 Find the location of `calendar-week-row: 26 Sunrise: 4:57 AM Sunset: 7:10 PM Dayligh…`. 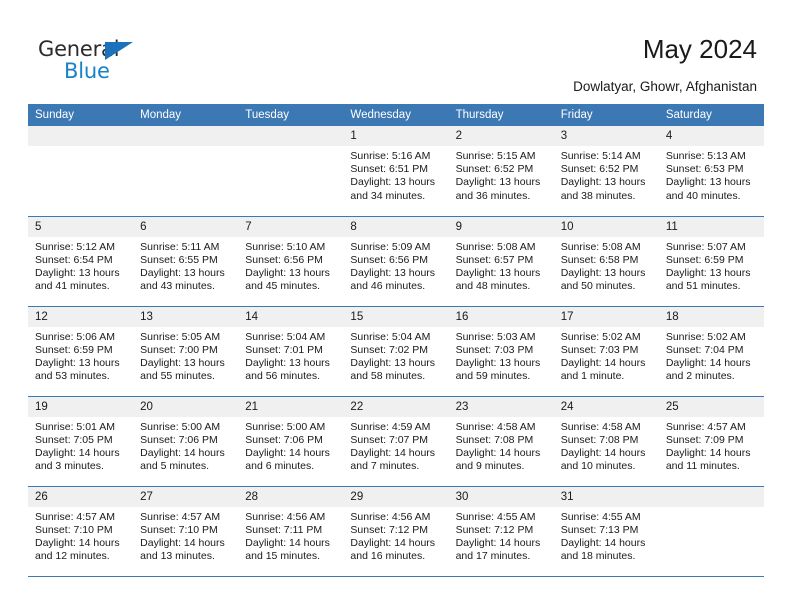

calendar-week-row: 26 Sunrise: 4:57 AM Sunset: 7:10 PM Dayligh… is located at coordinates (396, 530).